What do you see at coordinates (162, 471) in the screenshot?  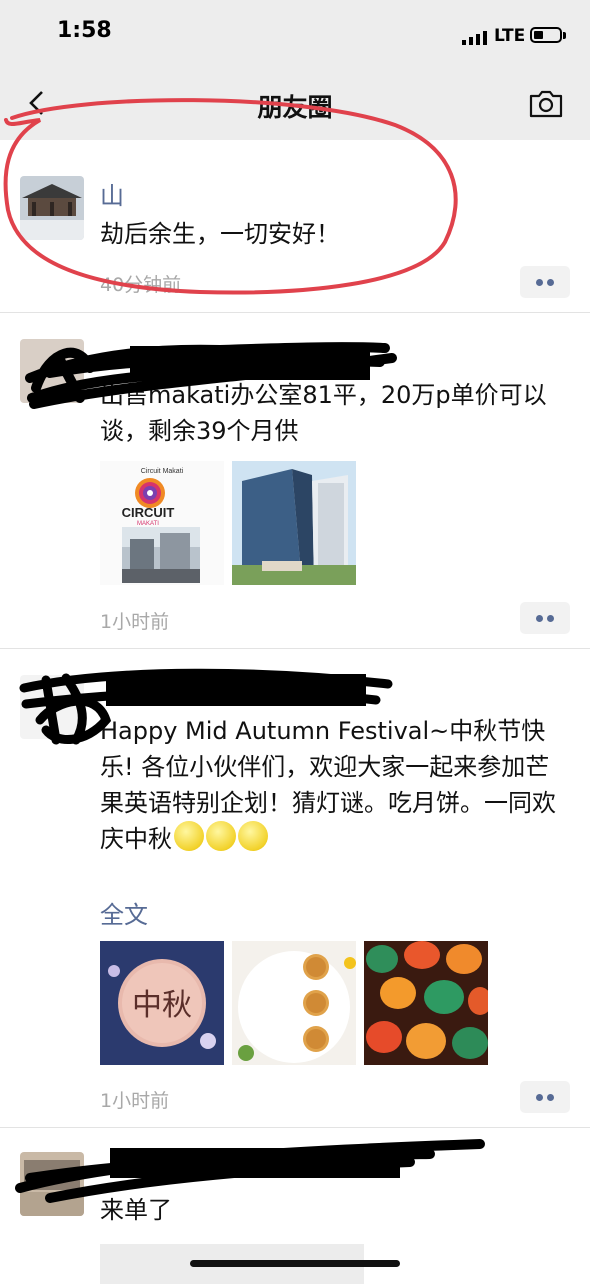 I see `image-caption: Circuit Makati` at bounding box center [162, 471].